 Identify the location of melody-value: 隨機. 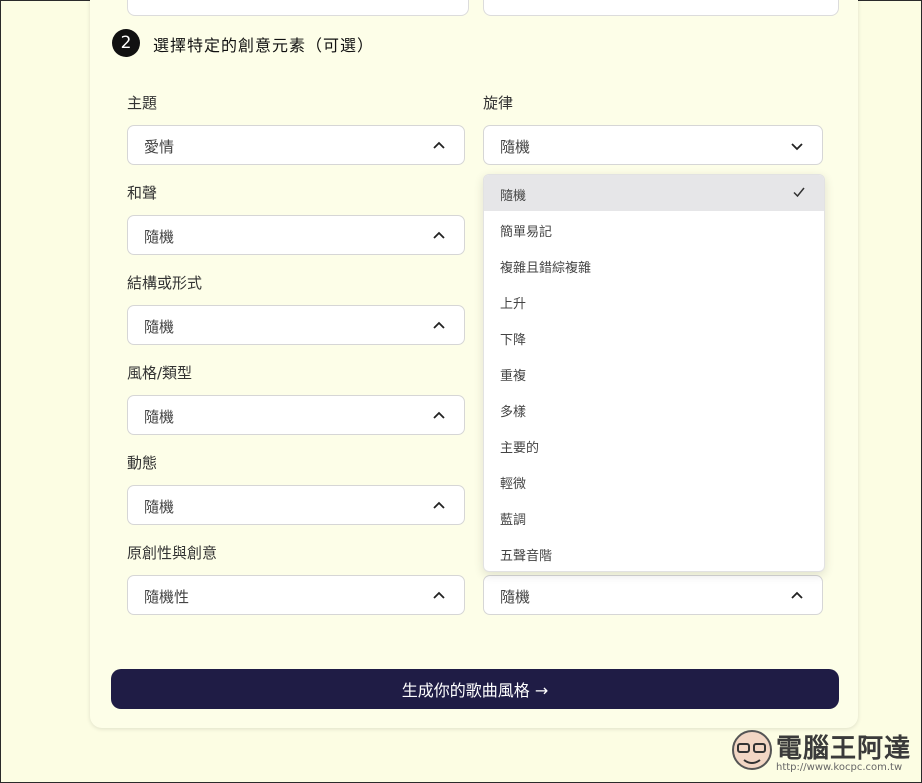
(515, 147).